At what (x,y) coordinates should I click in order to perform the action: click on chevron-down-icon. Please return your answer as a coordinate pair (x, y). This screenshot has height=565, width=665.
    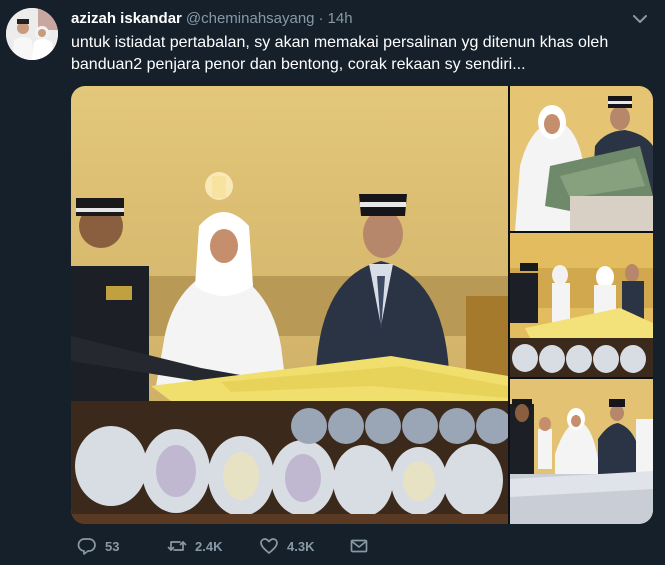
    Looking at the image, I should click on (640, 19).